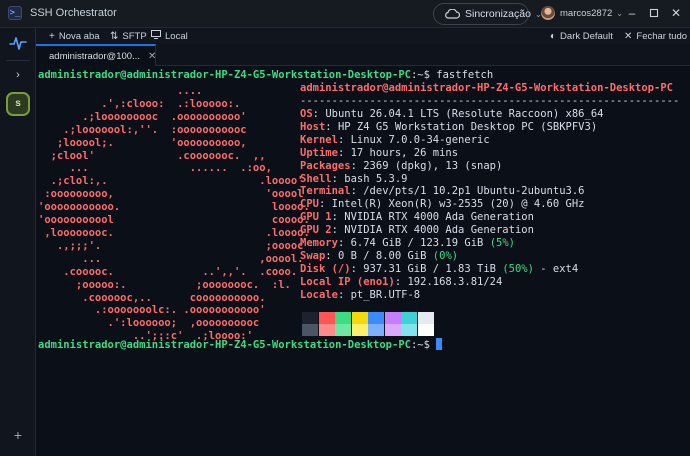 The image size is (690, 456). I want to click on terminal-app-icon: >_, so click(15, 13).